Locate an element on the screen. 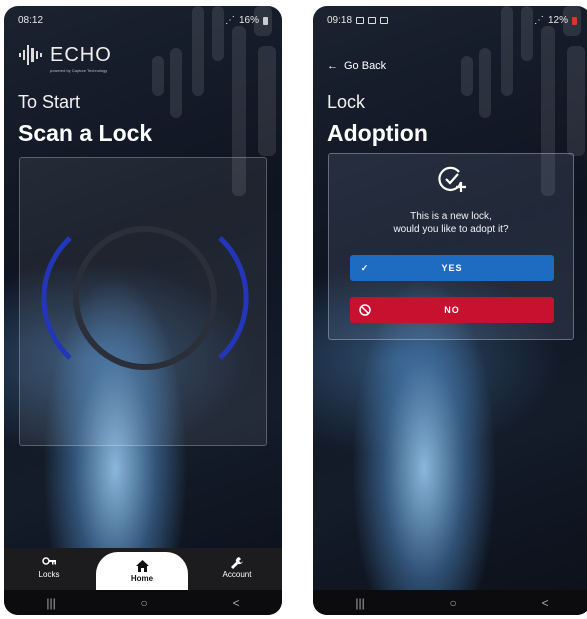 The image size is (587, 619). heading-small: To Start is located at coordinates (49, 102).